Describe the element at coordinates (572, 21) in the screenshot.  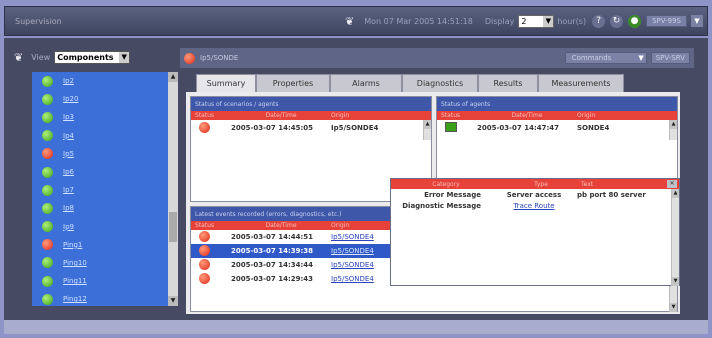
I see `hours-label: hour(s)` at that location.